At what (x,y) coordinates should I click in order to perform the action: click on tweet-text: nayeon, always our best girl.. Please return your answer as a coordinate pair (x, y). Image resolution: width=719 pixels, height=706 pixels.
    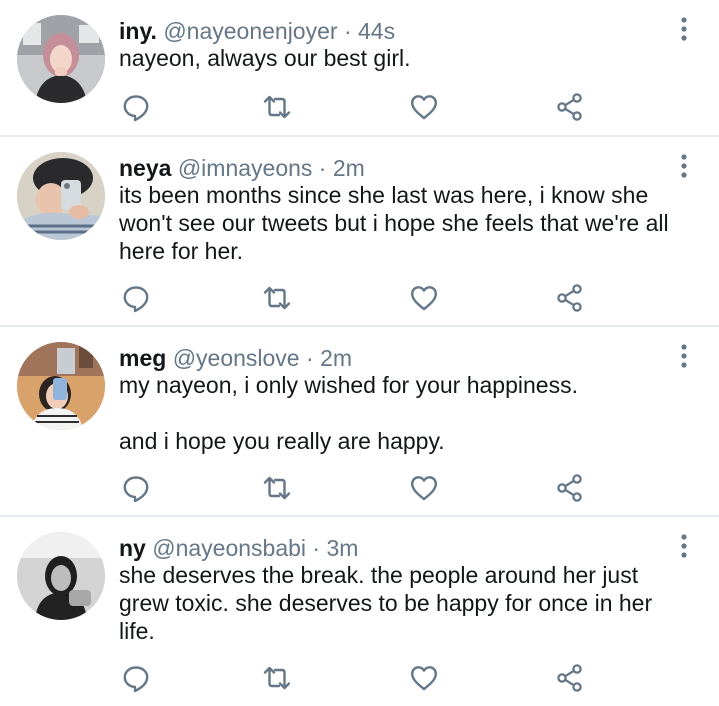
    Looking at the image, I should click on (406, 58).